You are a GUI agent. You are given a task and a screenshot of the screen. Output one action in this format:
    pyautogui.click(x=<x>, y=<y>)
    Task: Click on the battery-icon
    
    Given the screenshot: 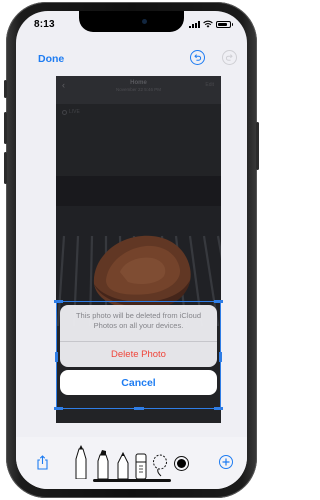 What is the action you would take?
    pyautogui.click(x=224, y=24)
    